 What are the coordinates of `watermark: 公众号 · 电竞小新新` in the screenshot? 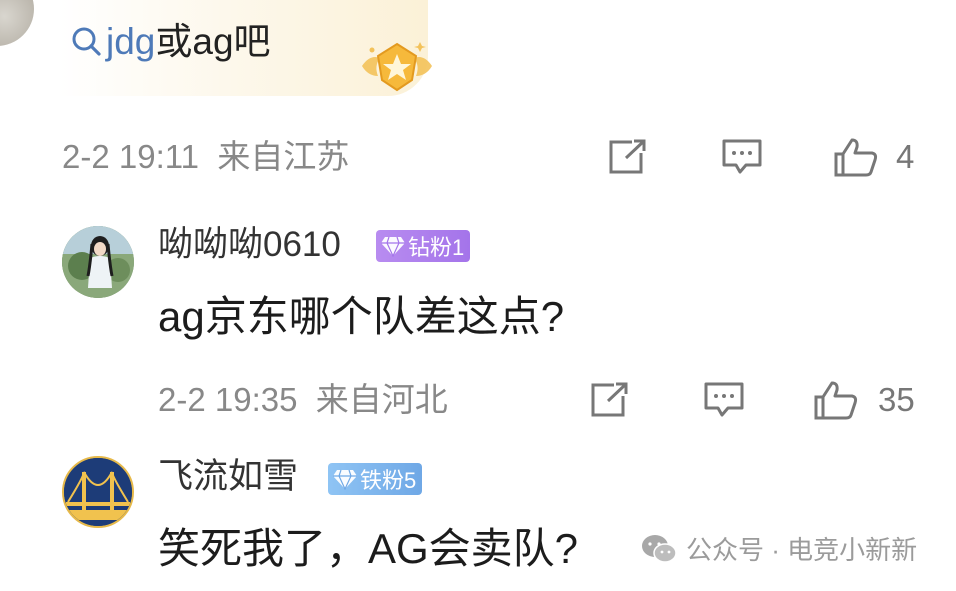 It's located at (778, 548).